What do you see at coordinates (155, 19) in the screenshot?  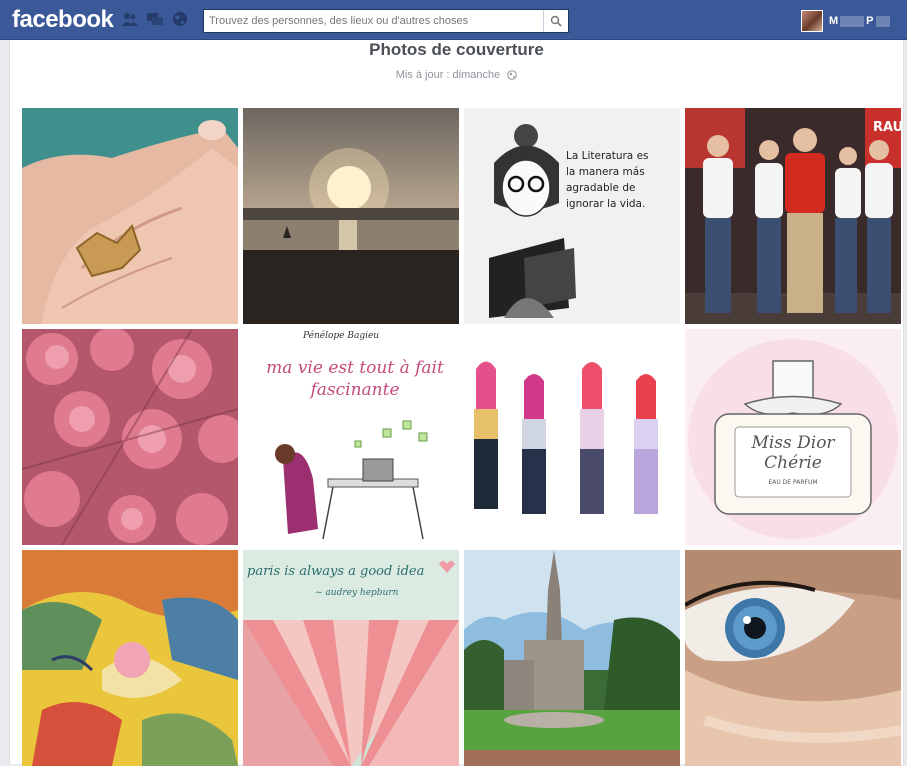 I see `messages-icon` at bounding box center [155, 19].